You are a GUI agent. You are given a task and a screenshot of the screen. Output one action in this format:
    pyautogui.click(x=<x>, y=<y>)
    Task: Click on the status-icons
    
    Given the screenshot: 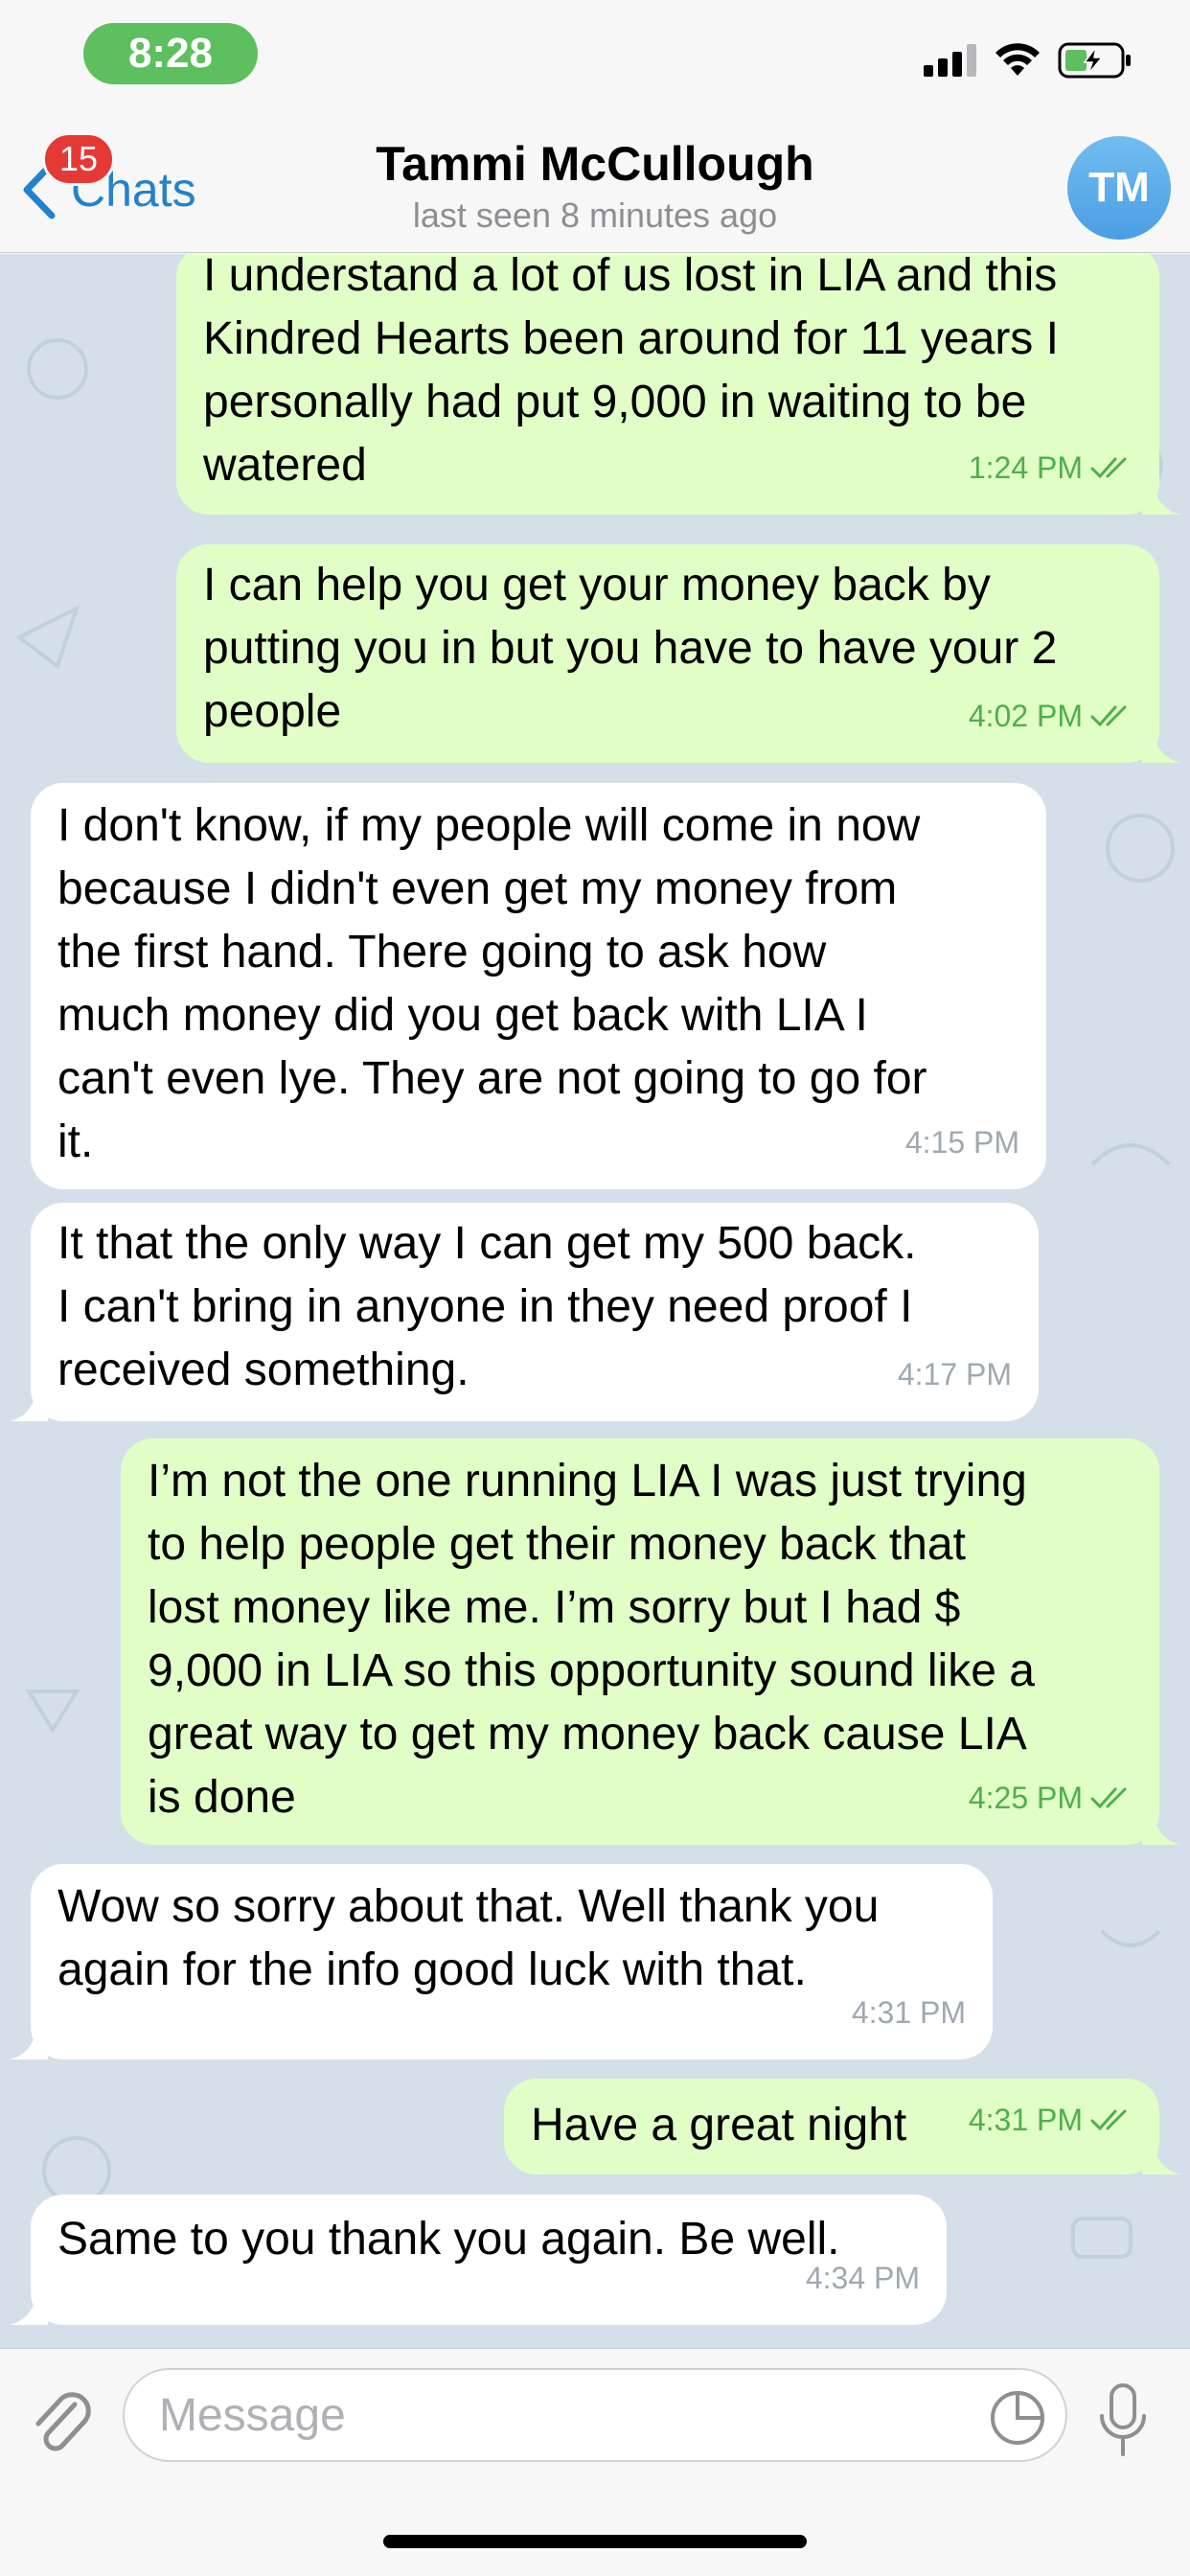 What is the action you would take?
    pyautogui.click(x=1029, y=60)
    